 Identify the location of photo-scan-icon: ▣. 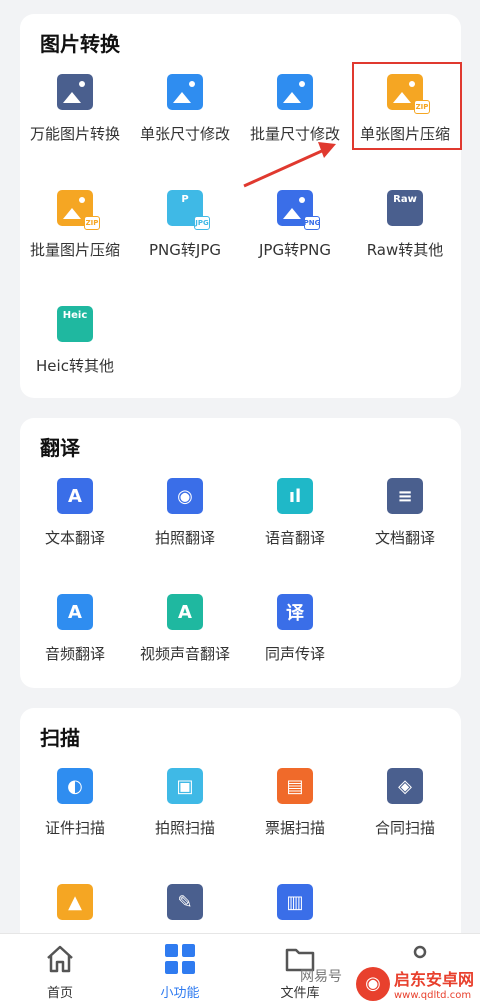
(185, 786).